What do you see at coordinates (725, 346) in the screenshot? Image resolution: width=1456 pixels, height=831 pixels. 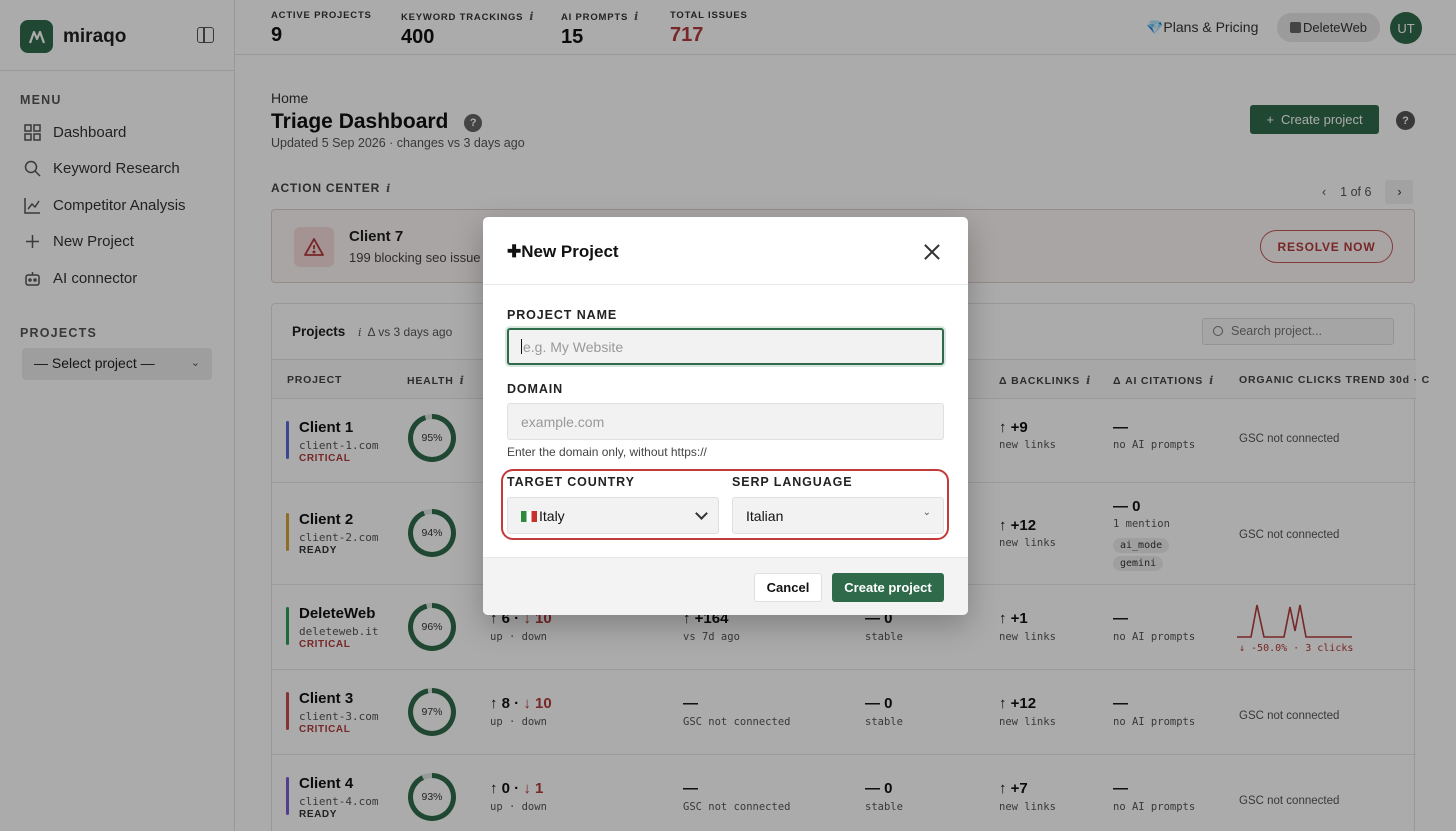 I see `project-name-input: e.g. My Website` at bounding box center [725, 346].